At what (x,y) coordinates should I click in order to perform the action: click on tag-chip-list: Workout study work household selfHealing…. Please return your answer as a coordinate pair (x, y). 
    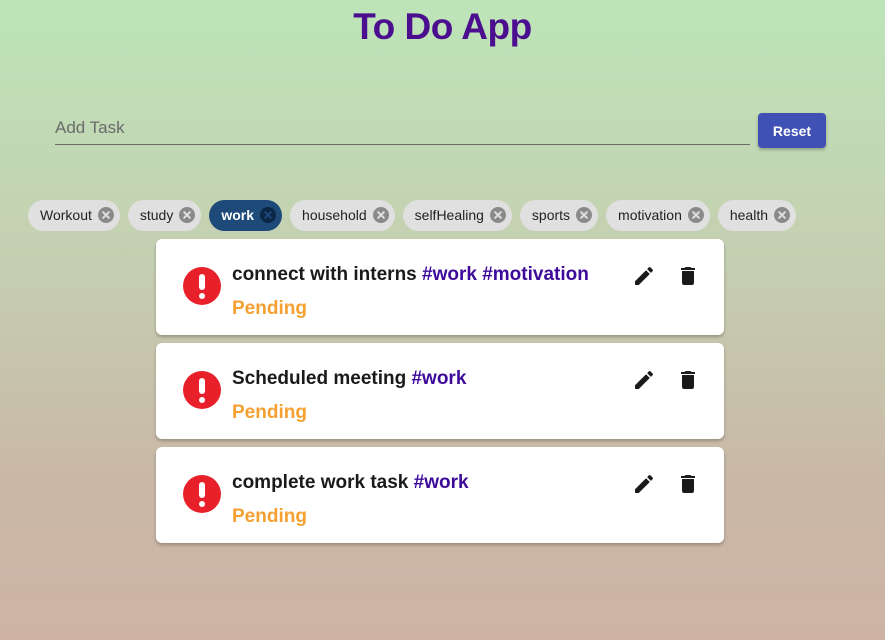
    Looking at the image, I should click on (453, 215).